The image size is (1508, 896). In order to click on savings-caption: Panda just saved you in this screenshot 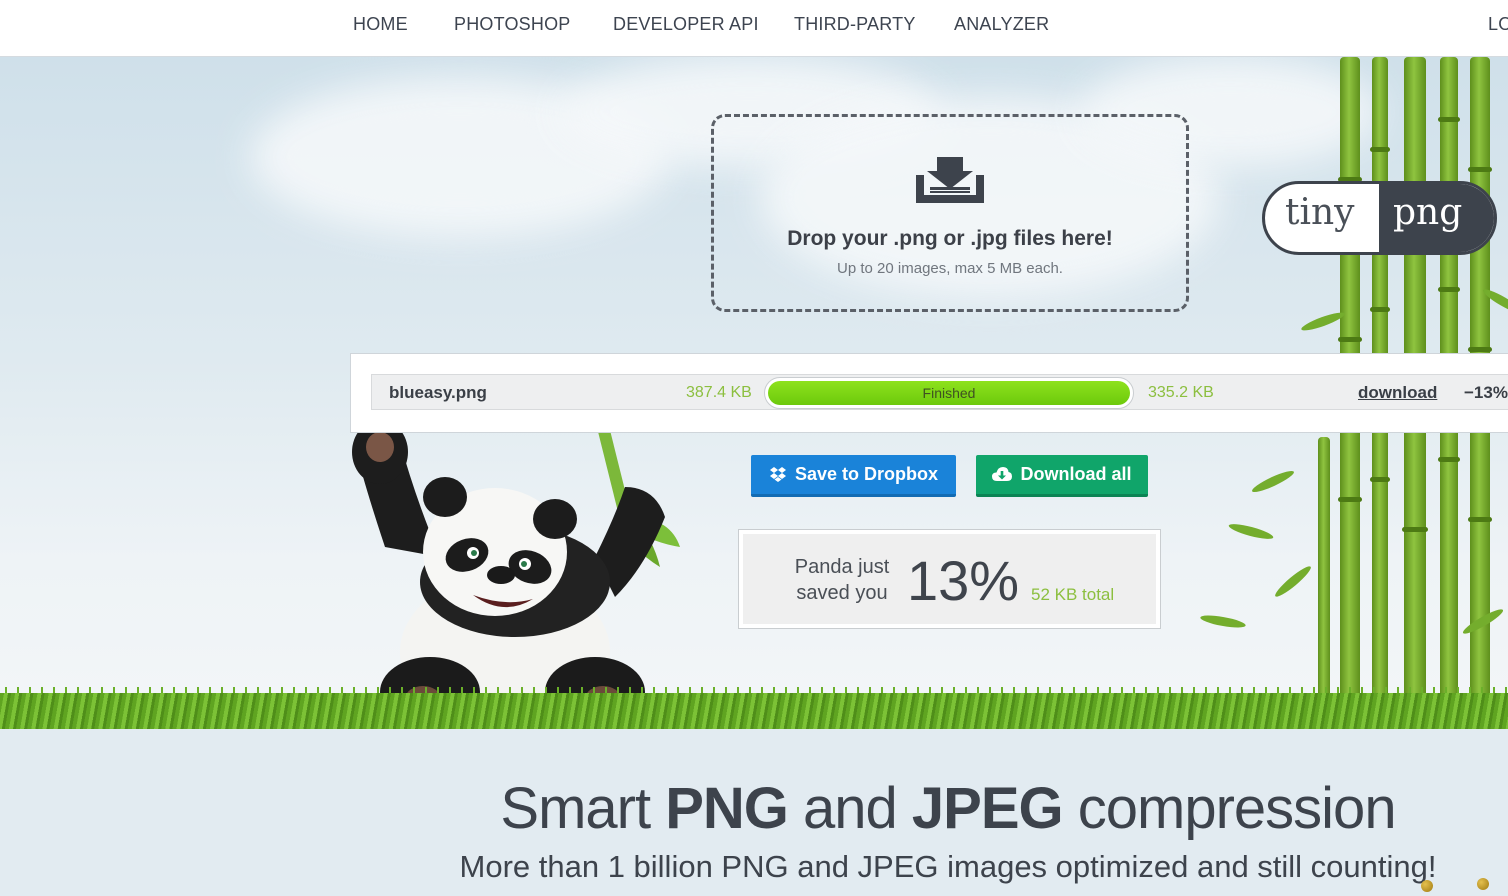, I will do `click(842, 580)`.